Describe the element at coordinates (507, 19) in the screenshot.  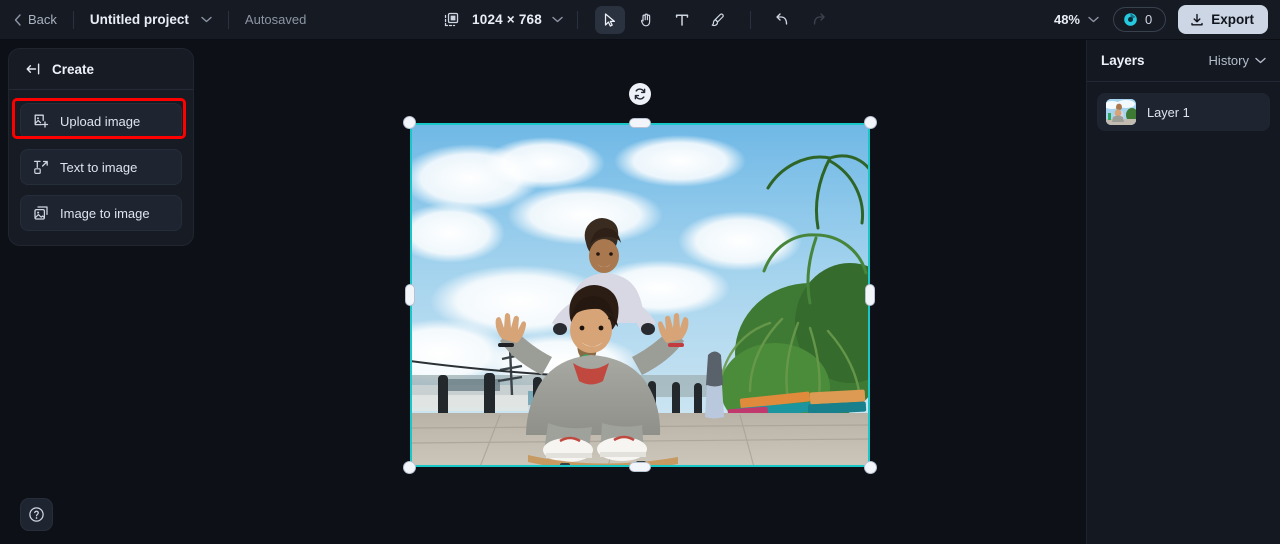
I see `canvas-dimensions: 1024 × 768` at that location.